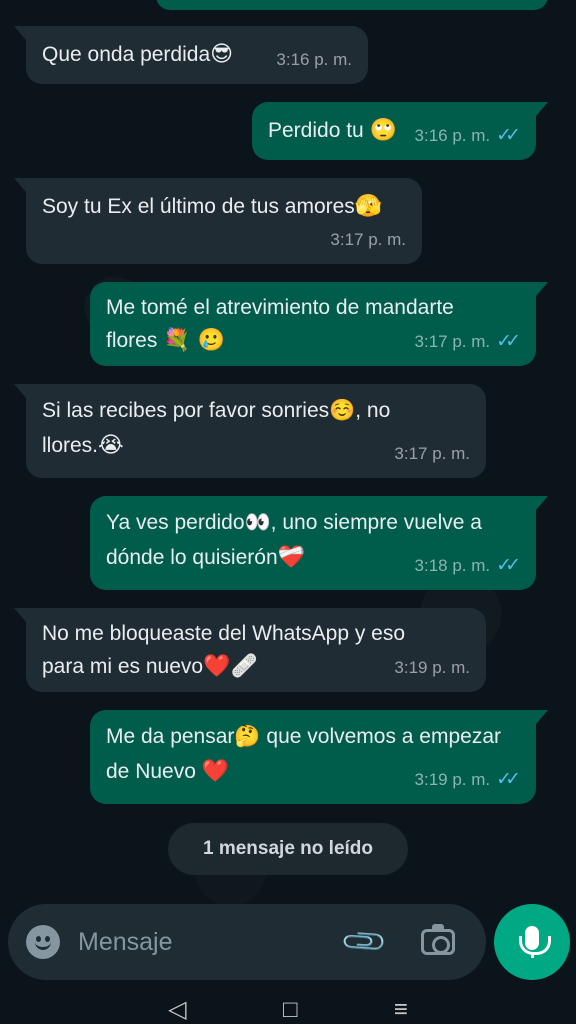 This screenshot has width=576, height=1024. What do you see at coordinates (43, 942) in the screenshot?
I see `emoji-icon` at bounding box center [43, 942].